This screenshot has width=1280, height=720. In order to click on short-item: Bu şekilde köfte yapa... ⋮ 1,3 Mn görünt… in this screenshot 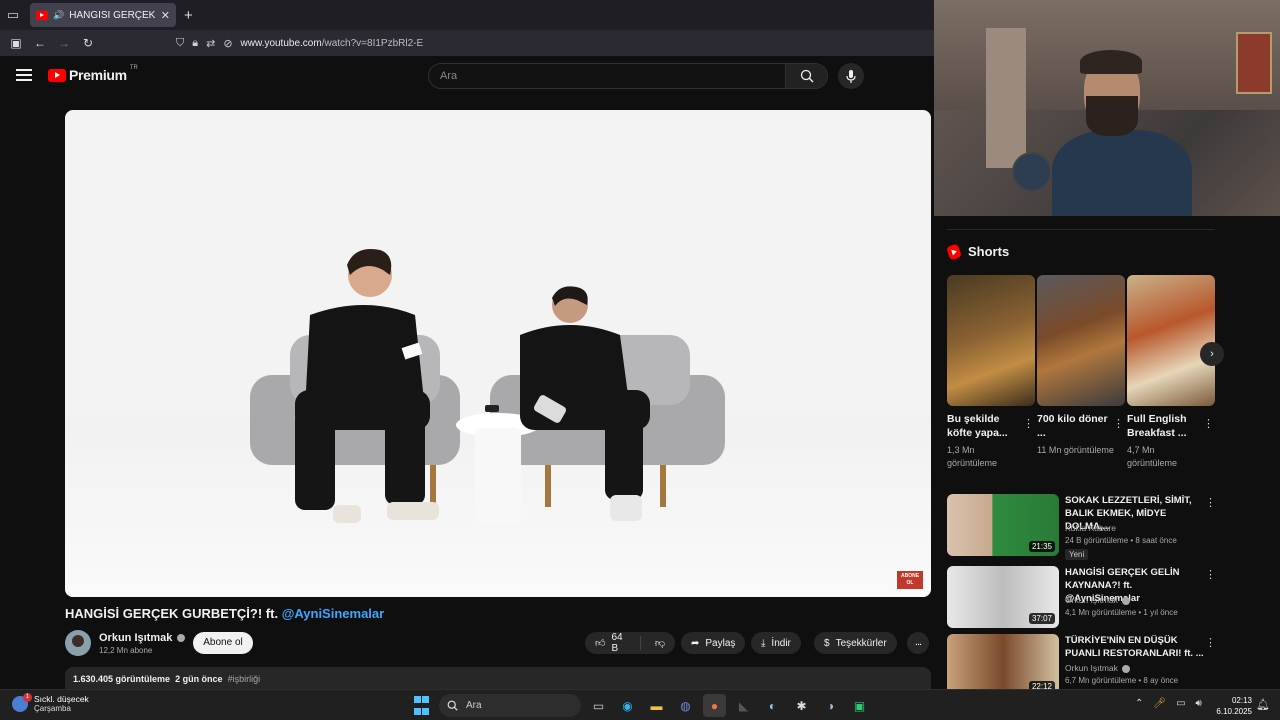, I will do `click(991, 371)`.